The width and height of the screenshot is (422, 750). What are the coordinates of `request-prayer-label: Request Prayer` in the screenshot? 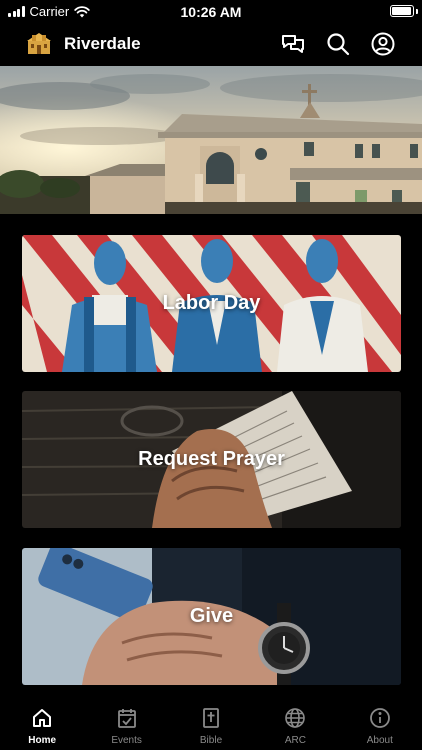 It's located at (211, 459).